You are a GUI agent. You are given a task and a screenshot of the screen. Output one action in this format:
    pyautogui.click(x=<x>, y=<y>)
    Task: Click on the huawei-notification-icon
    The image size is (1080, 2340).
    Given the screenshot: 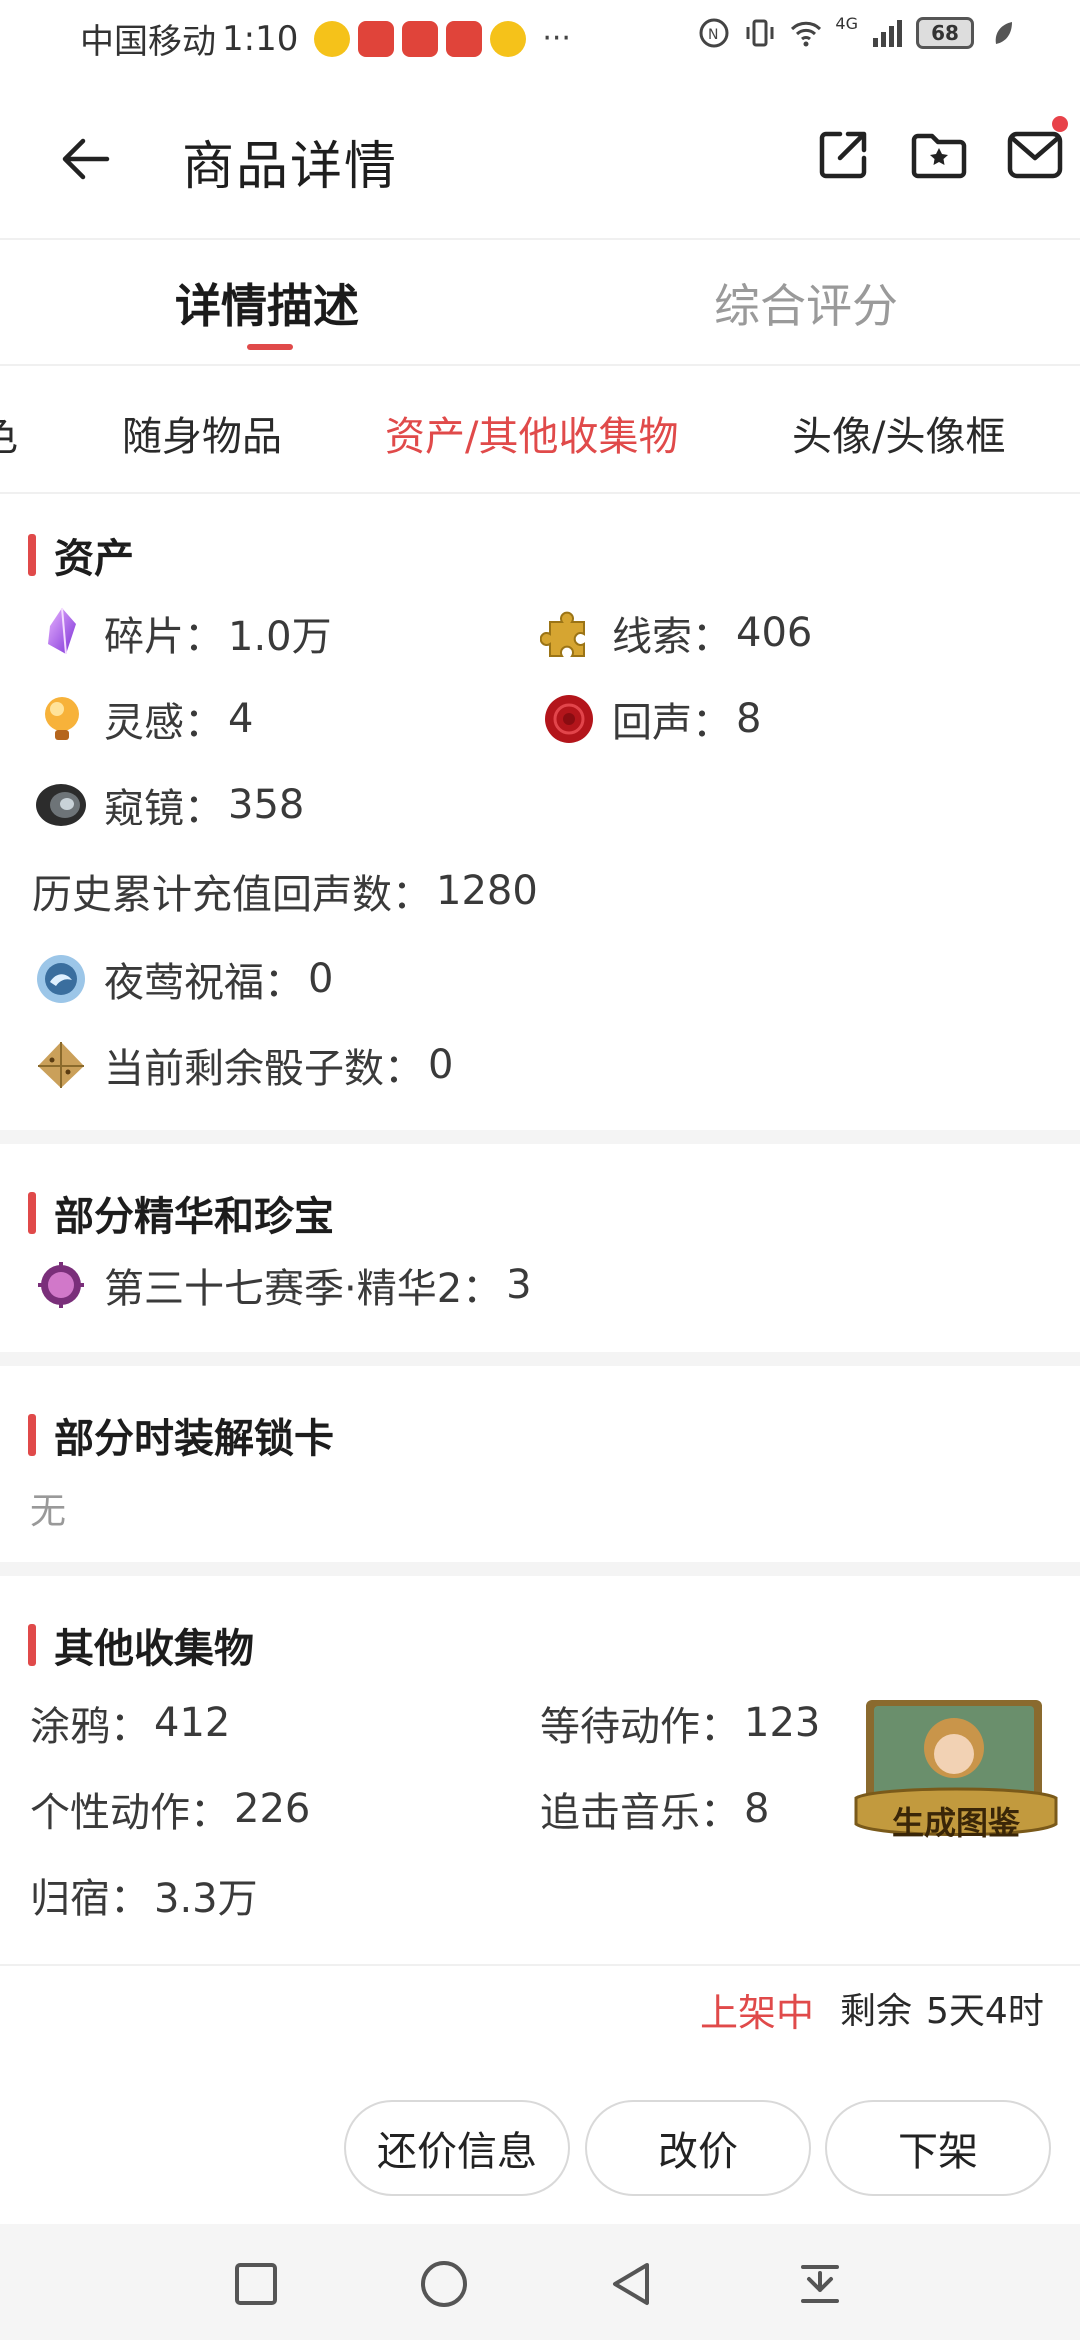 What is the action you would take?
    pyautogui.click(x=464, y=38)
    